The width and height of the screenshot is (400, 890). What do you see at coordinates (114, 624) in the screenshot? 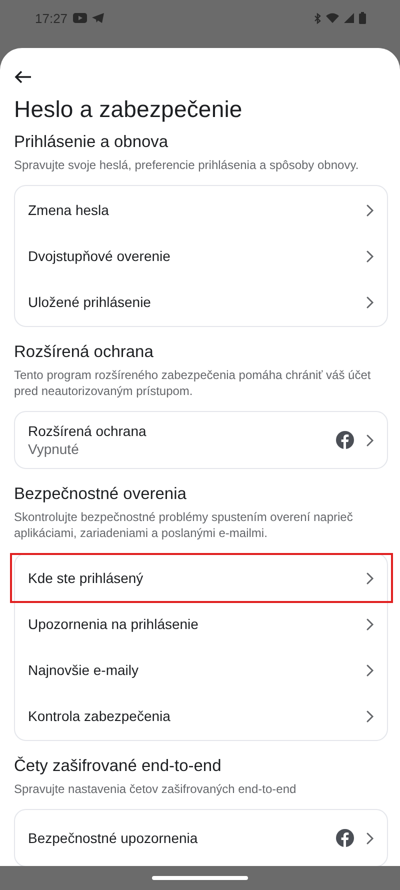
I see `row-label: Upozornenia na prihlásenie` at bounding box center [114, 624].